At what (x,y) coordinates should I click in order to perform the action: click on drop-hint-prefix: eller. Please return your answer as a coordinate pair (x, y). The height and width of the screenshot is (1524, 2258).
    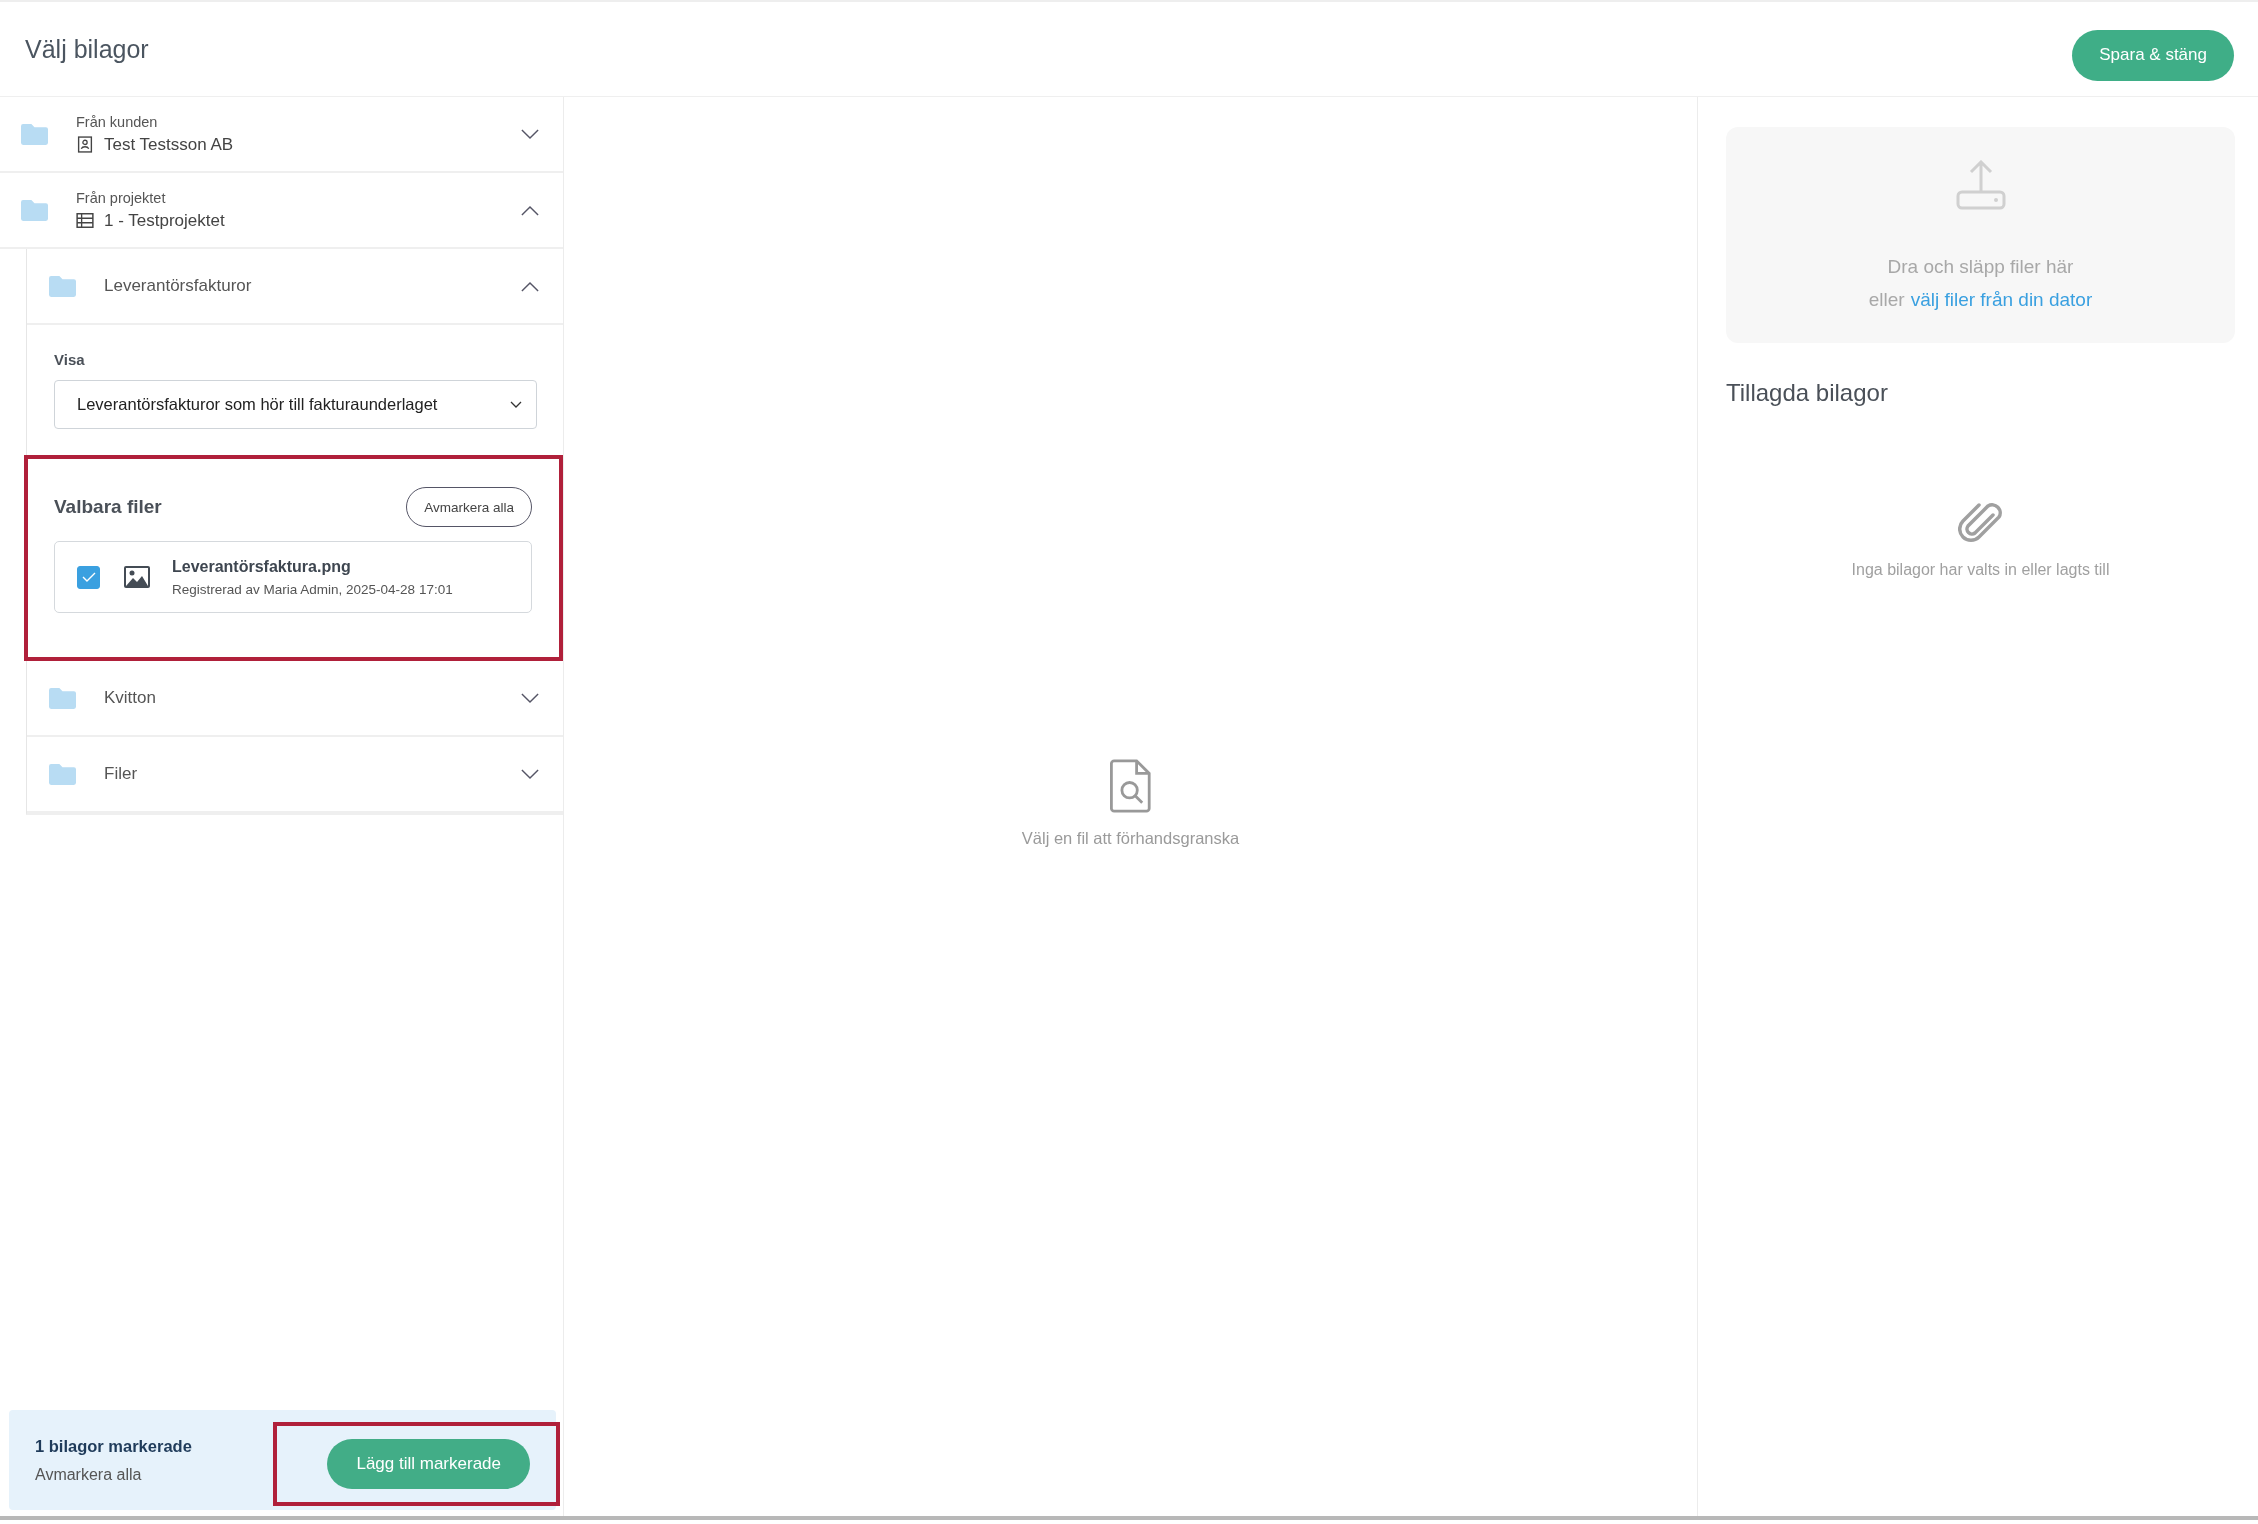
    Looking at the image, I should click on (1886, 300).